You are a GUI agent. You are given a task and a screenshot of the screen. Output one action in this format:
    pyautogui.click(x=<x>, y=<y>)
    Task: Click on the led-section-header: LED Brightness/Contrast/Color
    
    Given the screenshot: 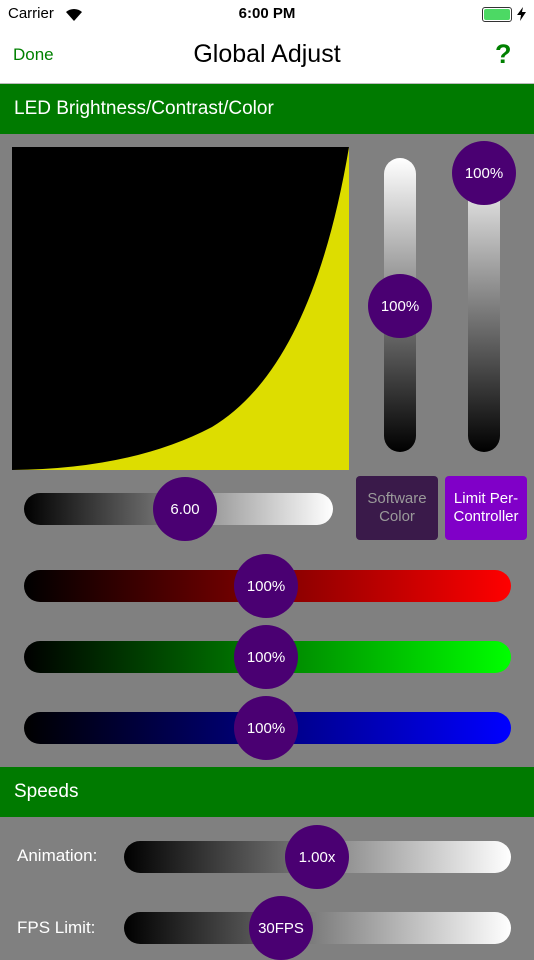 What is the action you would take?
    pyautogui.click(x=267, y=109)
    